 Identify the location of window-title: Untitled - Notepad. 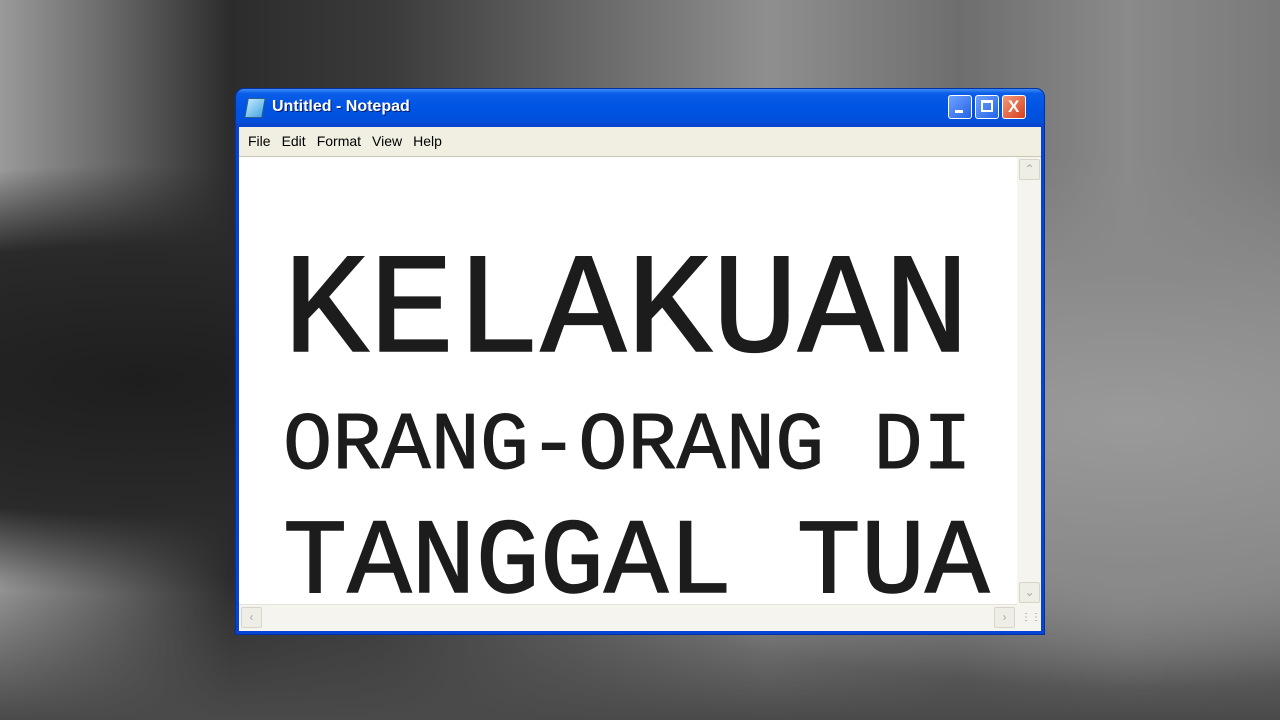
(341, 106).